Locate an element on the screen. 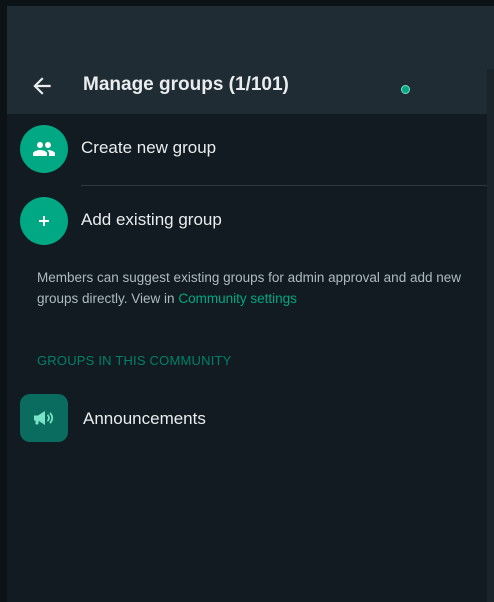 This screenshot has width=494, height=602. create-group-avatar is located at coordinates (44, 149).